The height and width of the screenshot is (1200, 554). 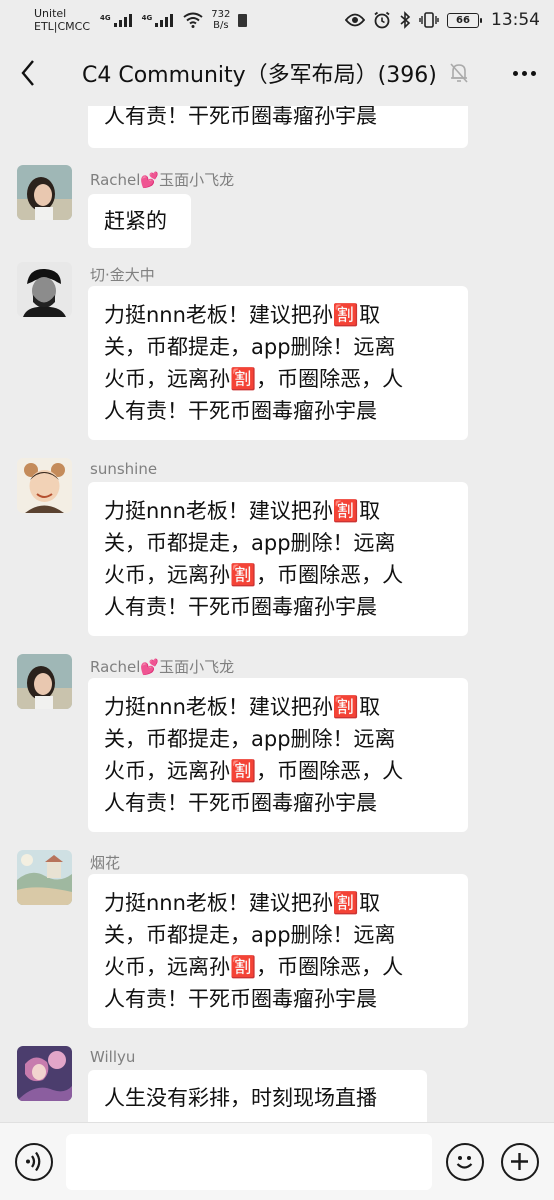 I want to click on sender-name: 烟花, so click(x=105, y=863).